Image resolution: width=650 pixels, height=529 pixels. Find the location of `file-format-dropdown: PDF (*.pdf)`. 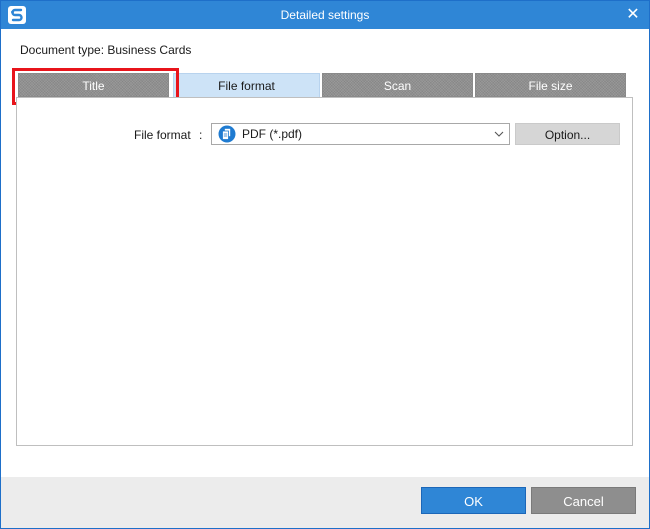

file-format-dropdown: PDF (*.pdf) is located at coordinates (360, 134).